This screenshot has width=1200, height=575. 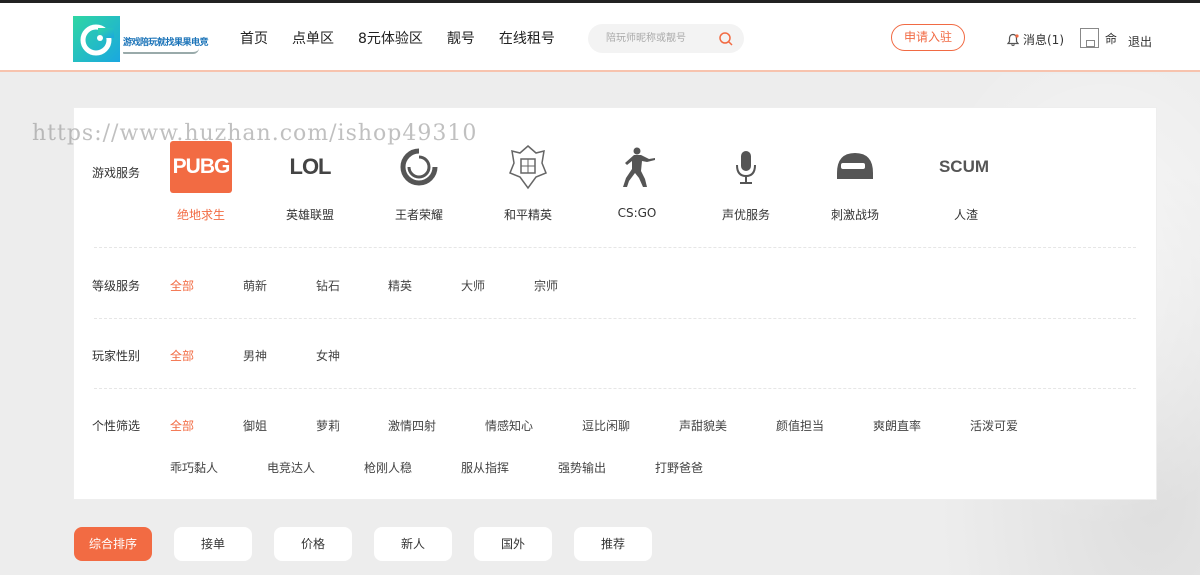 What do you see at coordinates (897, 425) in the screenshot?
I see `personality-tag: 爽朗直率` at bounding box center [897, 425].